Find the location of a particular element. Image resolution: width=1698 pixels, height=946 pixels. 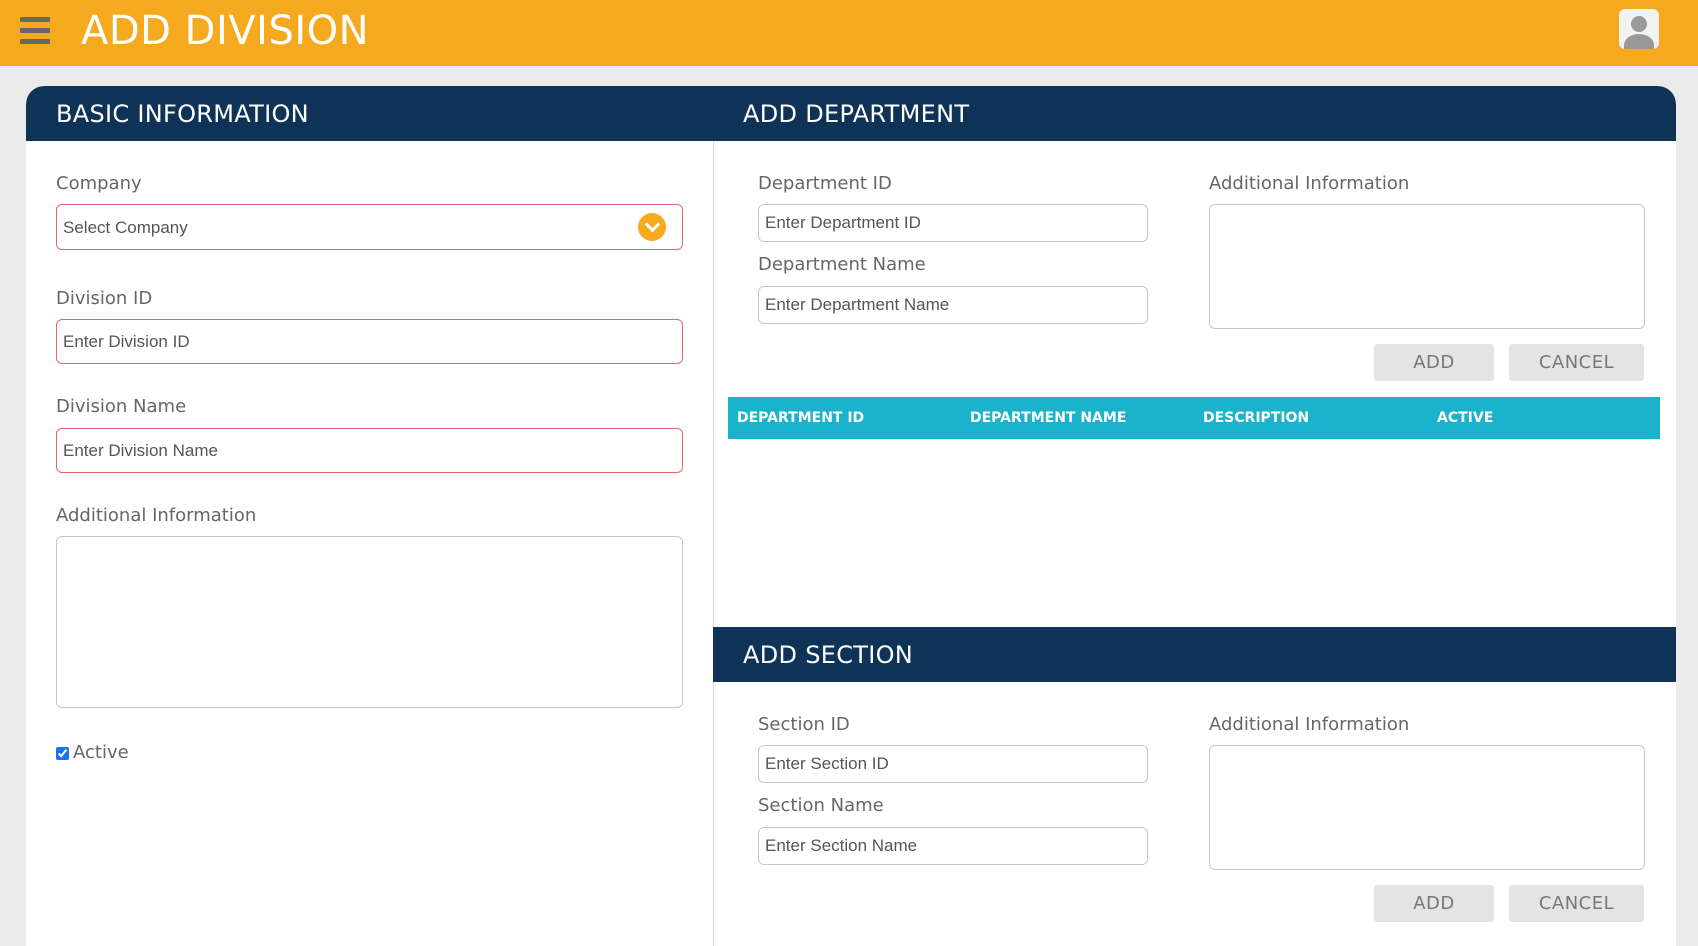

active-label: Active is located at coordinates (101, 752).